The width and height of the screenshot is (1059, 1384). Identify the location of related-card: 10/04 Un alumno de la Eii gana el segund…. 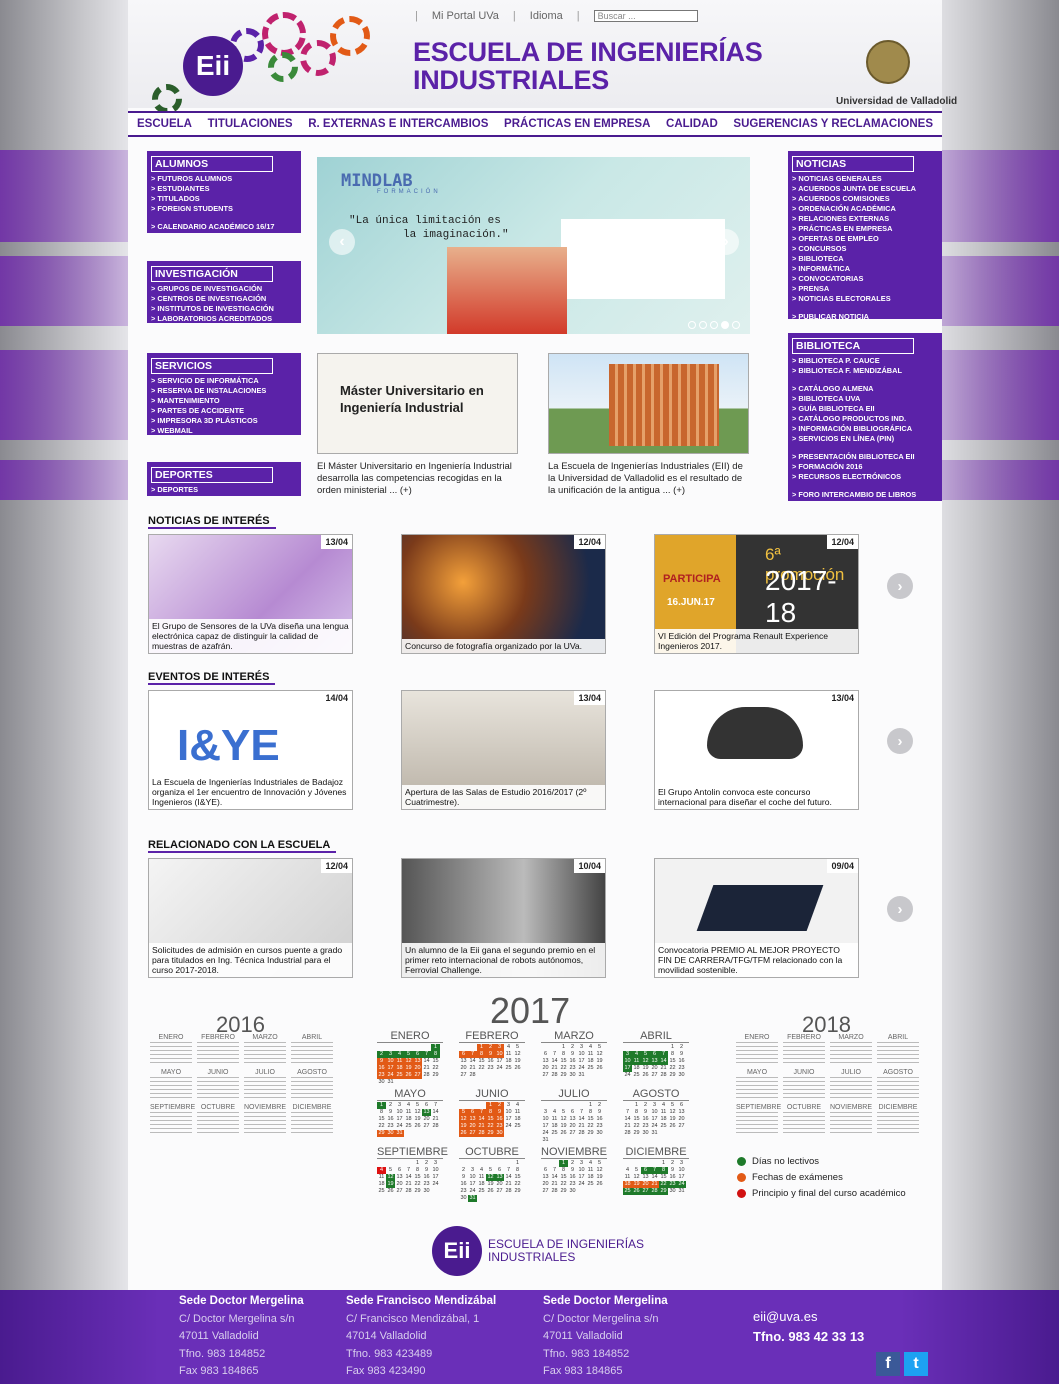
(503, 918).